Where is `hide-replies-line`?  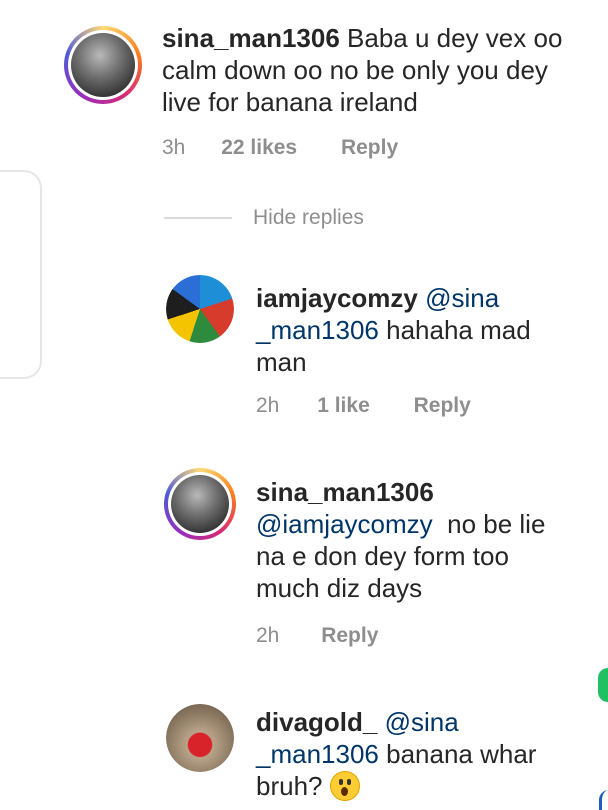 hide-replies-line is located at coordinates (198, 218).